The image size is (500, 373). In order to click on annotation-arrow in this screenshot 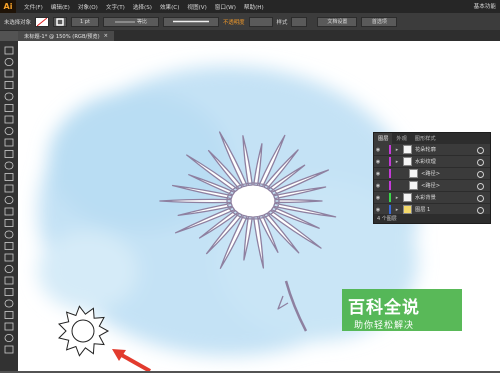, I will do `click(131, 360)`.